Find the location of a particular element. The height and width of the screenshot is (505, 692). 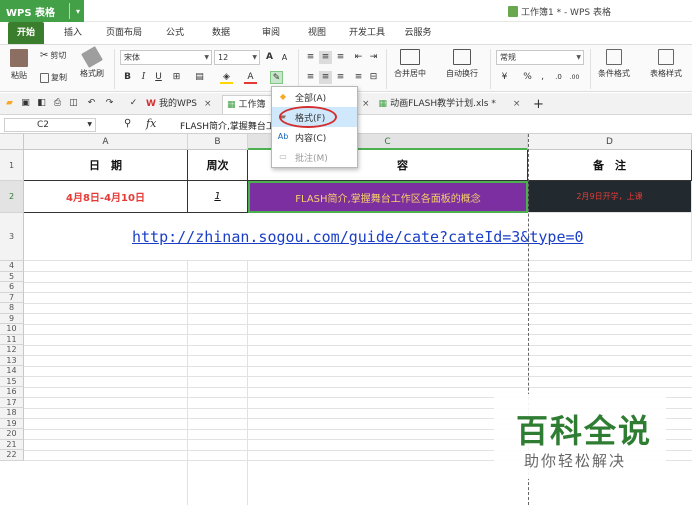

align-middle-button: ≡ is located at coordinates (325, 57).